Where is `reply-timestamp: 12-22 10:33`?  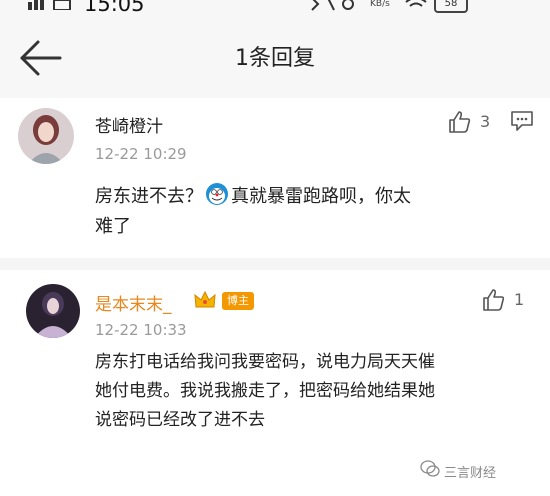 reply-timestamp: 12-22 10:33 is located at coordinates (141, 330).